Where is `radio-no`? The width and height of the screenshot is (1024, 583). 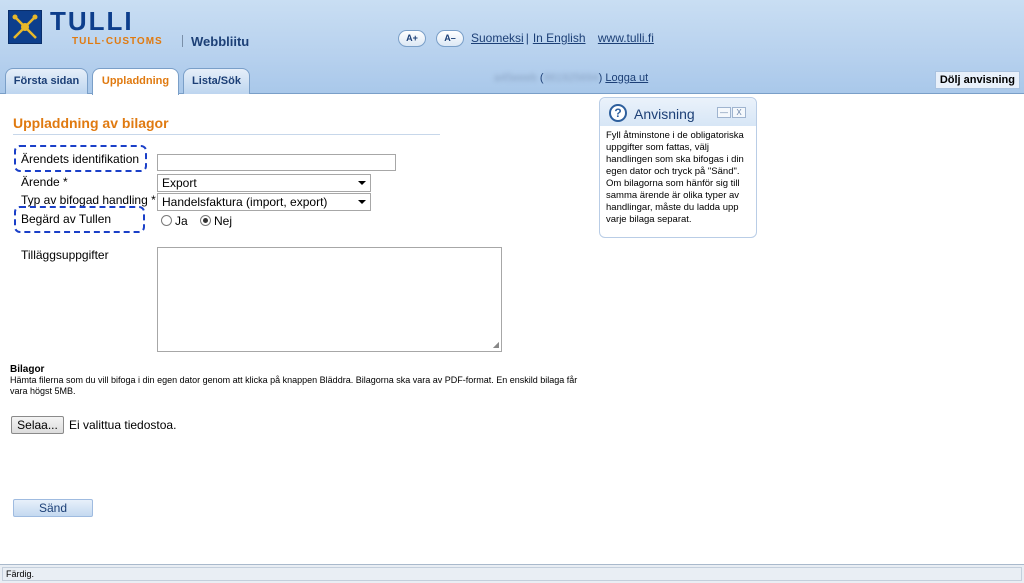
radio-no is located at coordinates (205, 220).